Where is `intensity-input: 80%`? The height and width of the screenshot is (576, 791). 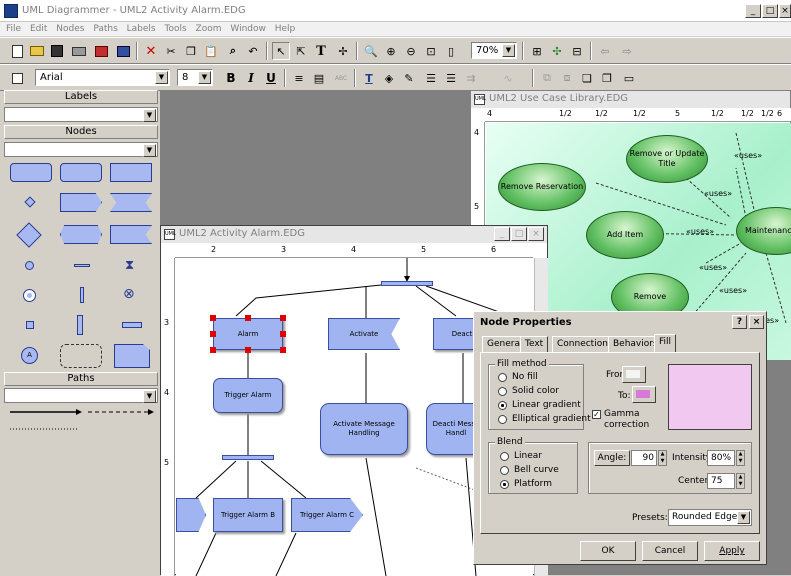
intensity-input: 80% is located at coordinates (721, 458).